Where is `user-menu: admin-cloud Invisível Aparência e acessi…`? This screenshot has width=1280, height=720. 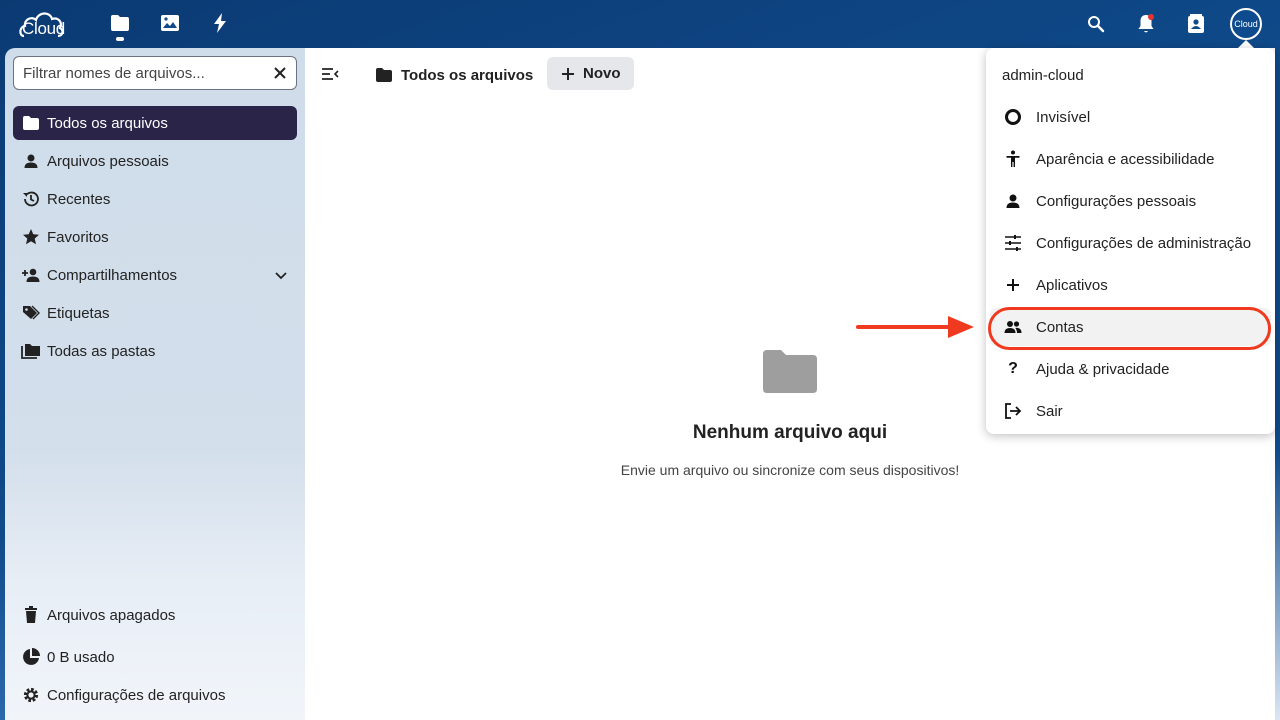 user-menu: admin-cloud Invisível Aparência e acessi… is located at coordinates (1130, 241).